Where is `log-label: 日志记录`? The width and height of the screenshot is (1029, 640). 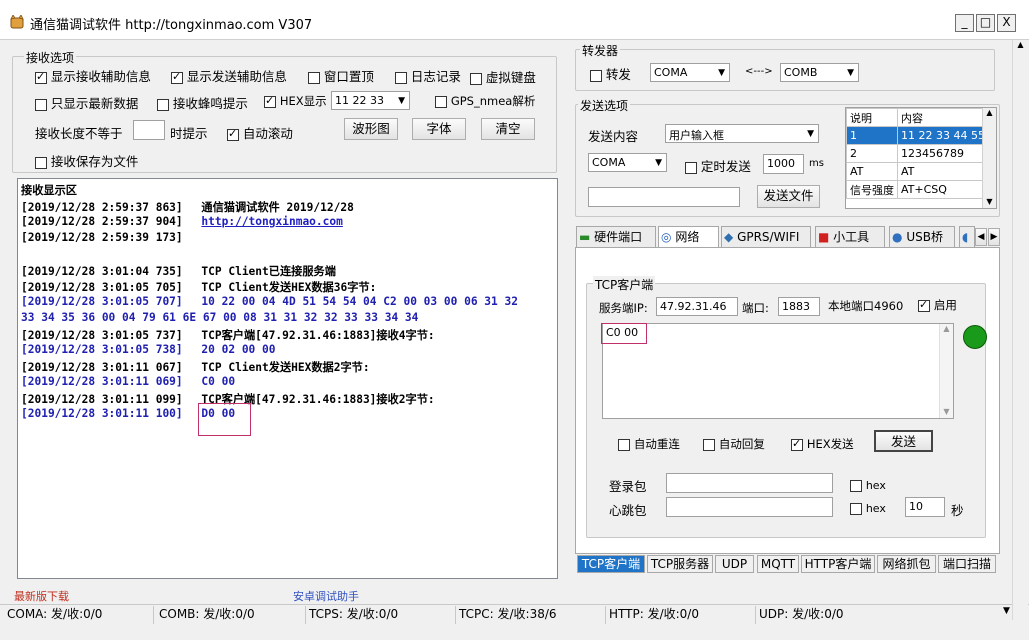 log-label: 日志记录 is located at coordinates (435, 76).